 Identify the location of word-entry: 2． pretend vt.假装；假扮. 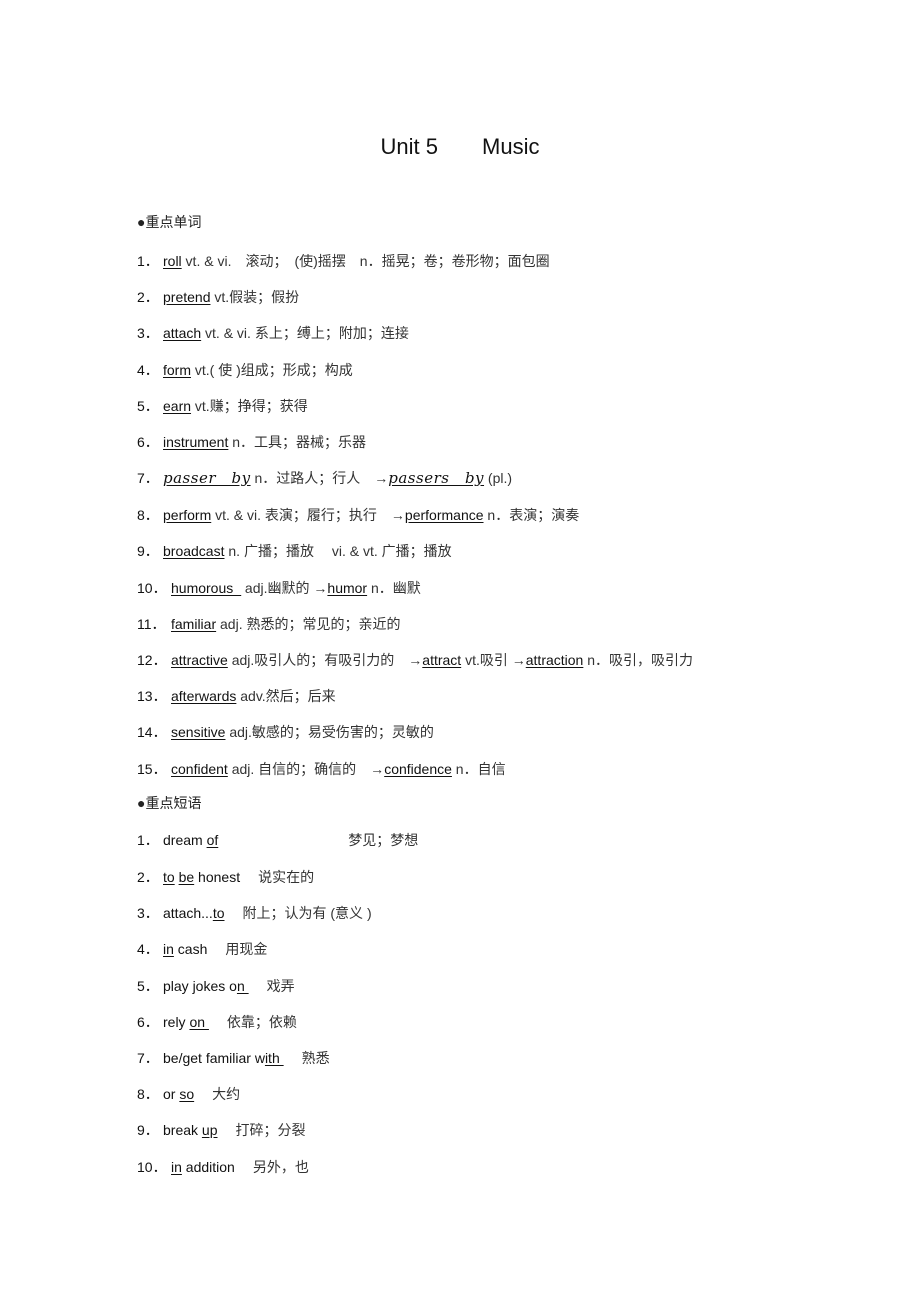
(218, 297).